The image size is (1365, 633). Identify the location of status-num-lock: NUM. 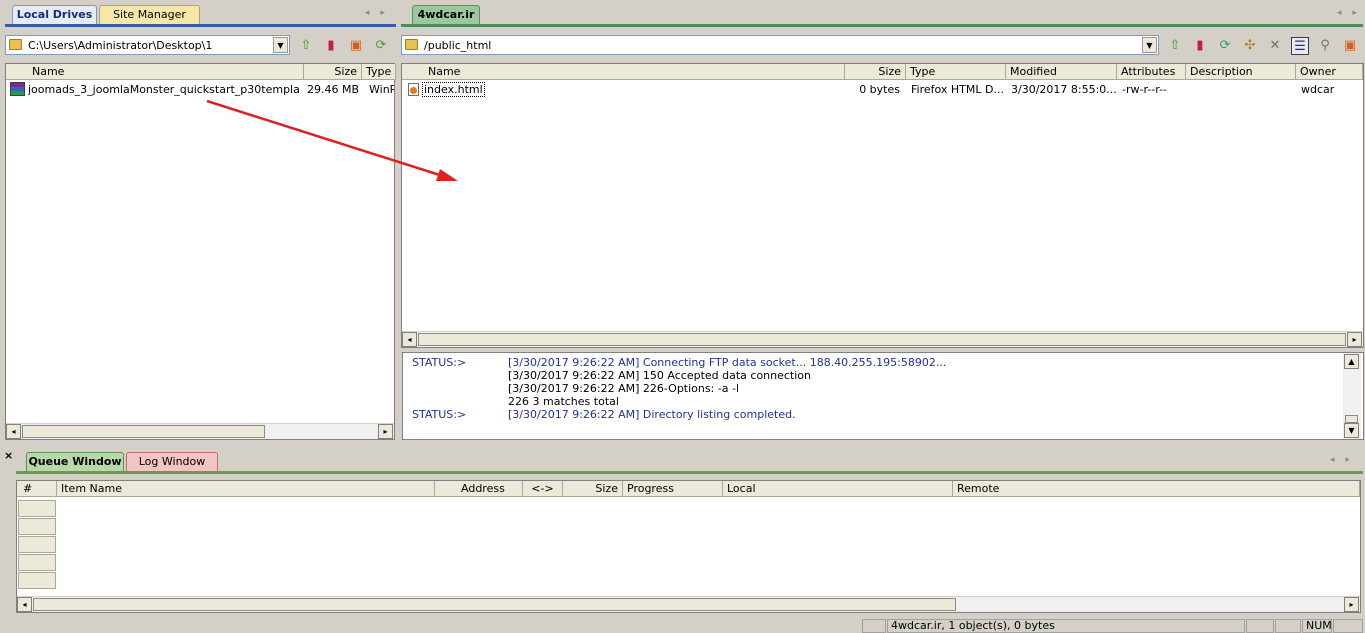
(1317, 626).